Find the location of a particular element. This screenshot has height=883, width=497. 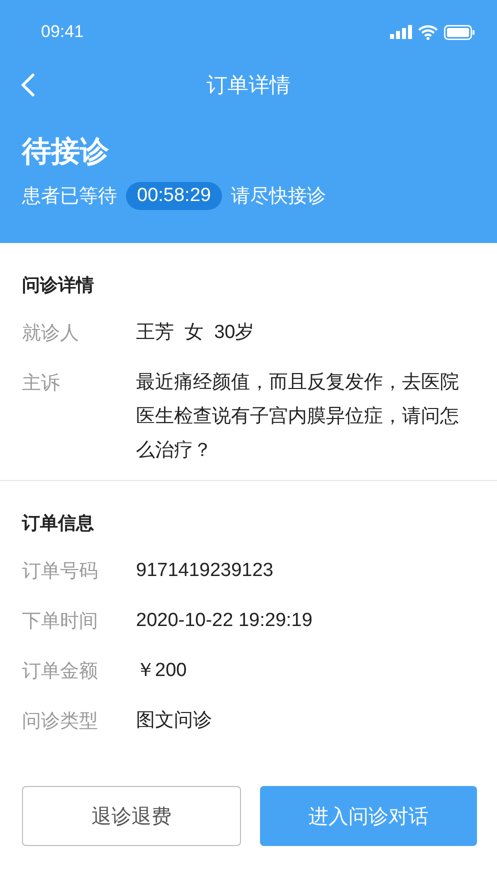

field-label: 订单金额 is located at coordinates (60, 672).